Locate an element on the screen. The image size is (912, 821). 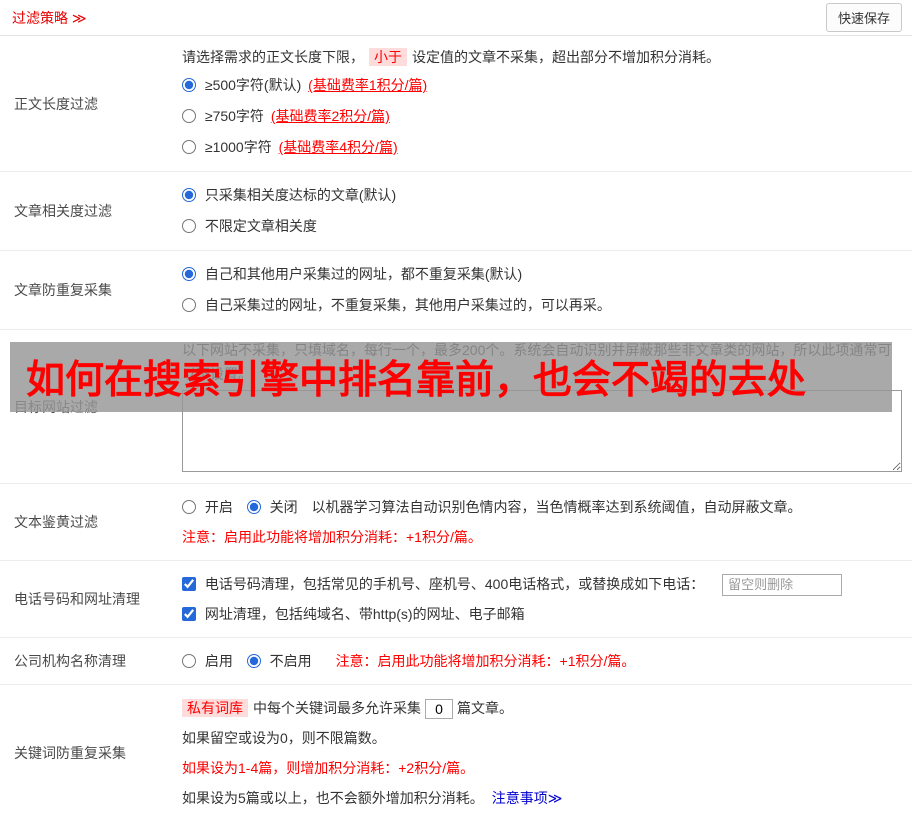
company-clean-warning: 注意：启用此功能将增加积分消耗：+1积分/篇。 is located at coordinates (485, 661).